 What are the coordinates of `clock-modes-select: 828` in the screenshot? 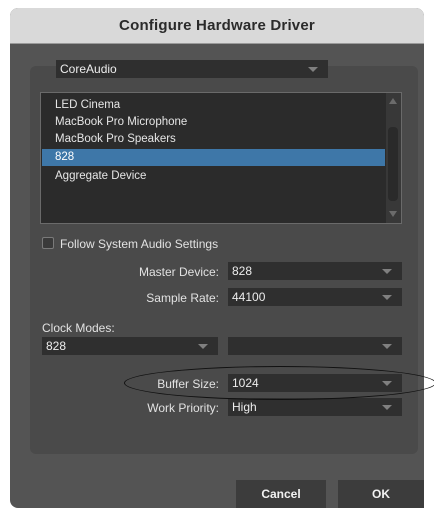 It's located at (130, 346).